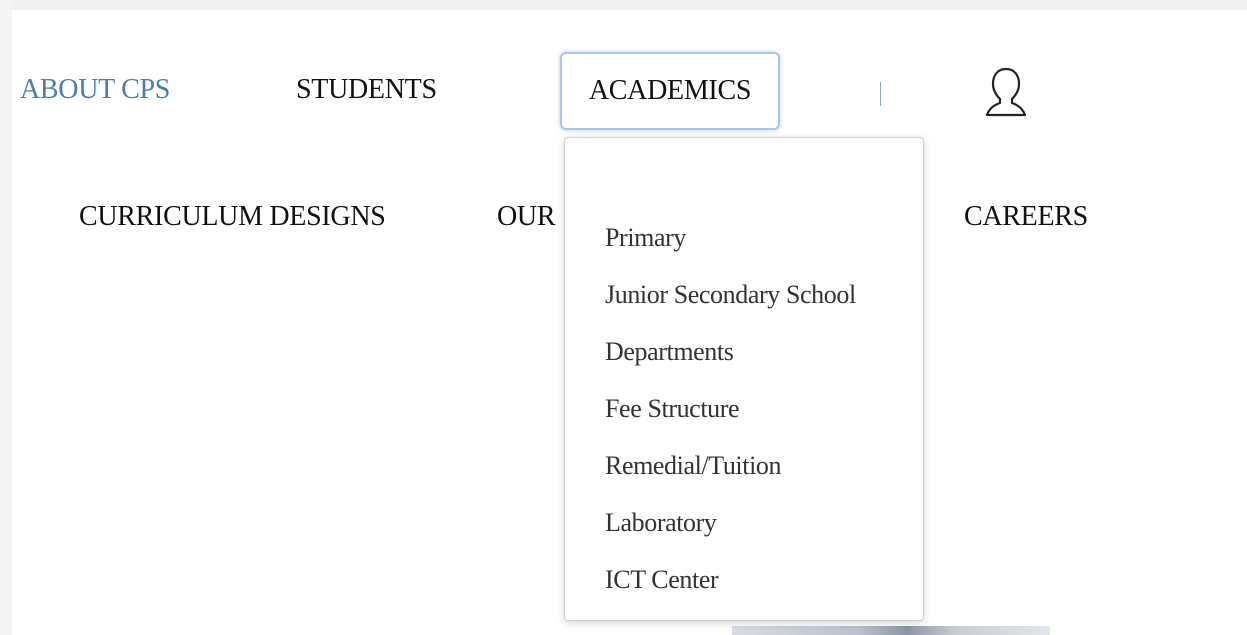 The height and width of the screenshot is (635, 1247). I want to click on menu-item-remedial-tuition: Remedial/Tuition, so click(730, 476).